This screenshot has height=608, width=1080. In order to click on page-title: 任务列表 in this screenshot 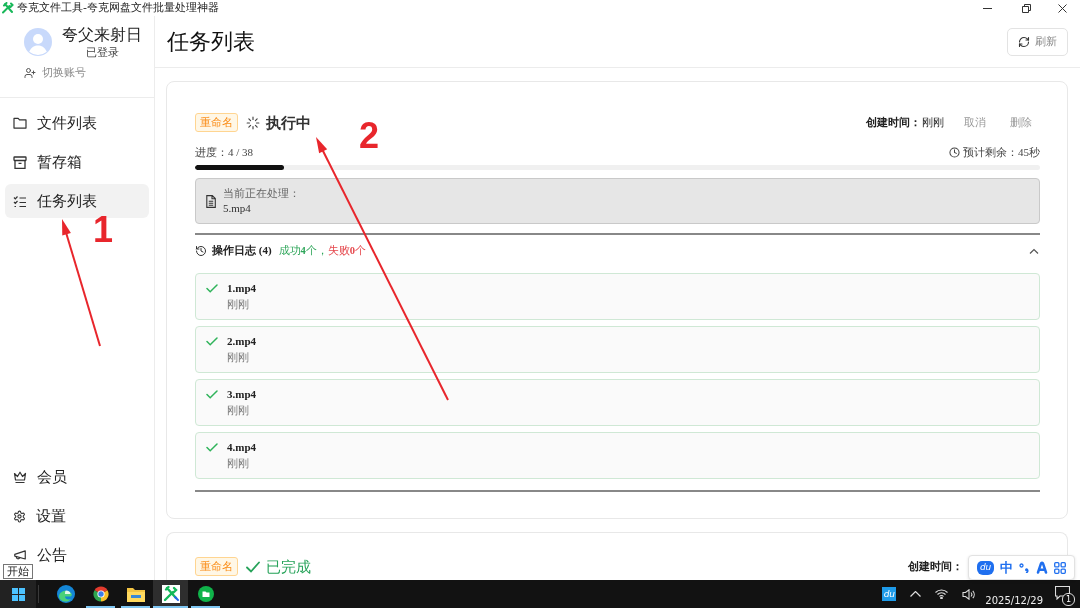, I will do `click(211, 41)`.